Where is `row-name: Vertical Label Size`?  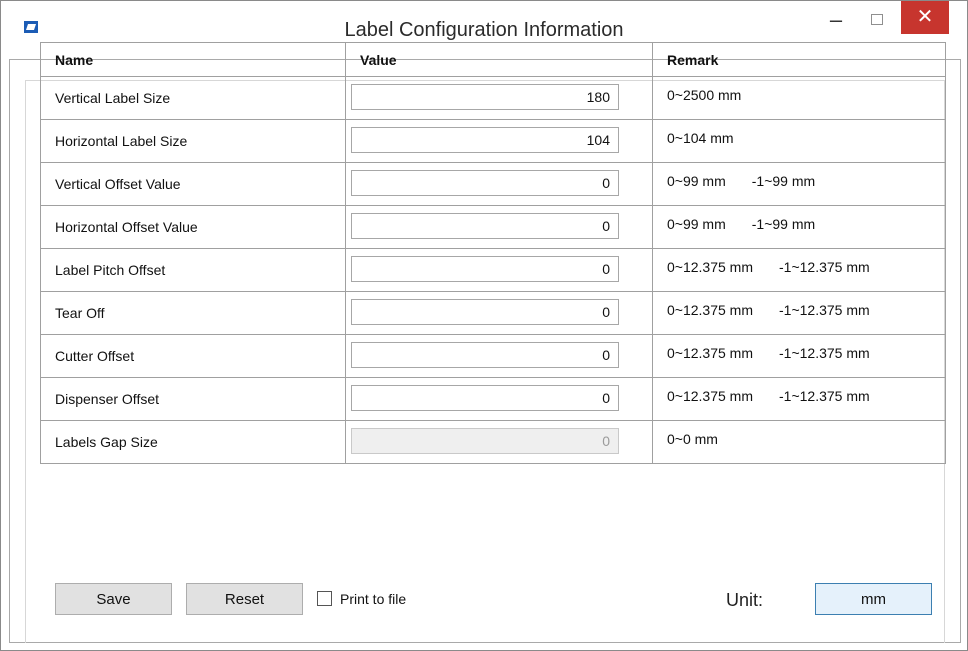 row-name: Vertical Label Size is located at coordinates (193, 98).